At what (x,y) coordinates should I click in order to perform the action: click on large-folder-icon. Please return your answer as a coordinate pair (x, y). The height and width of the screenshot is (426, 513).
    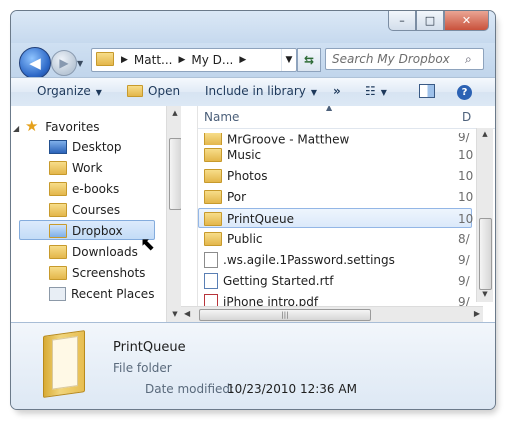
    Looking at the image, I should click on (64, 364).